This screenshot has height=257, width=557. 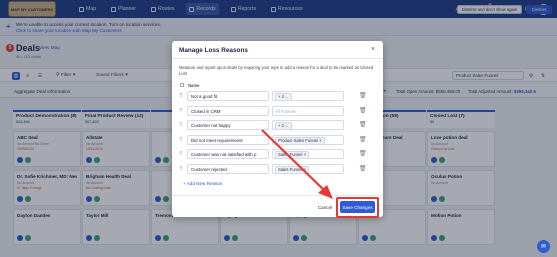 What do you see at coordinates (543, 246) in the screenshot?
I see `chat-icon: ✉` at bounding box center [543, 246].